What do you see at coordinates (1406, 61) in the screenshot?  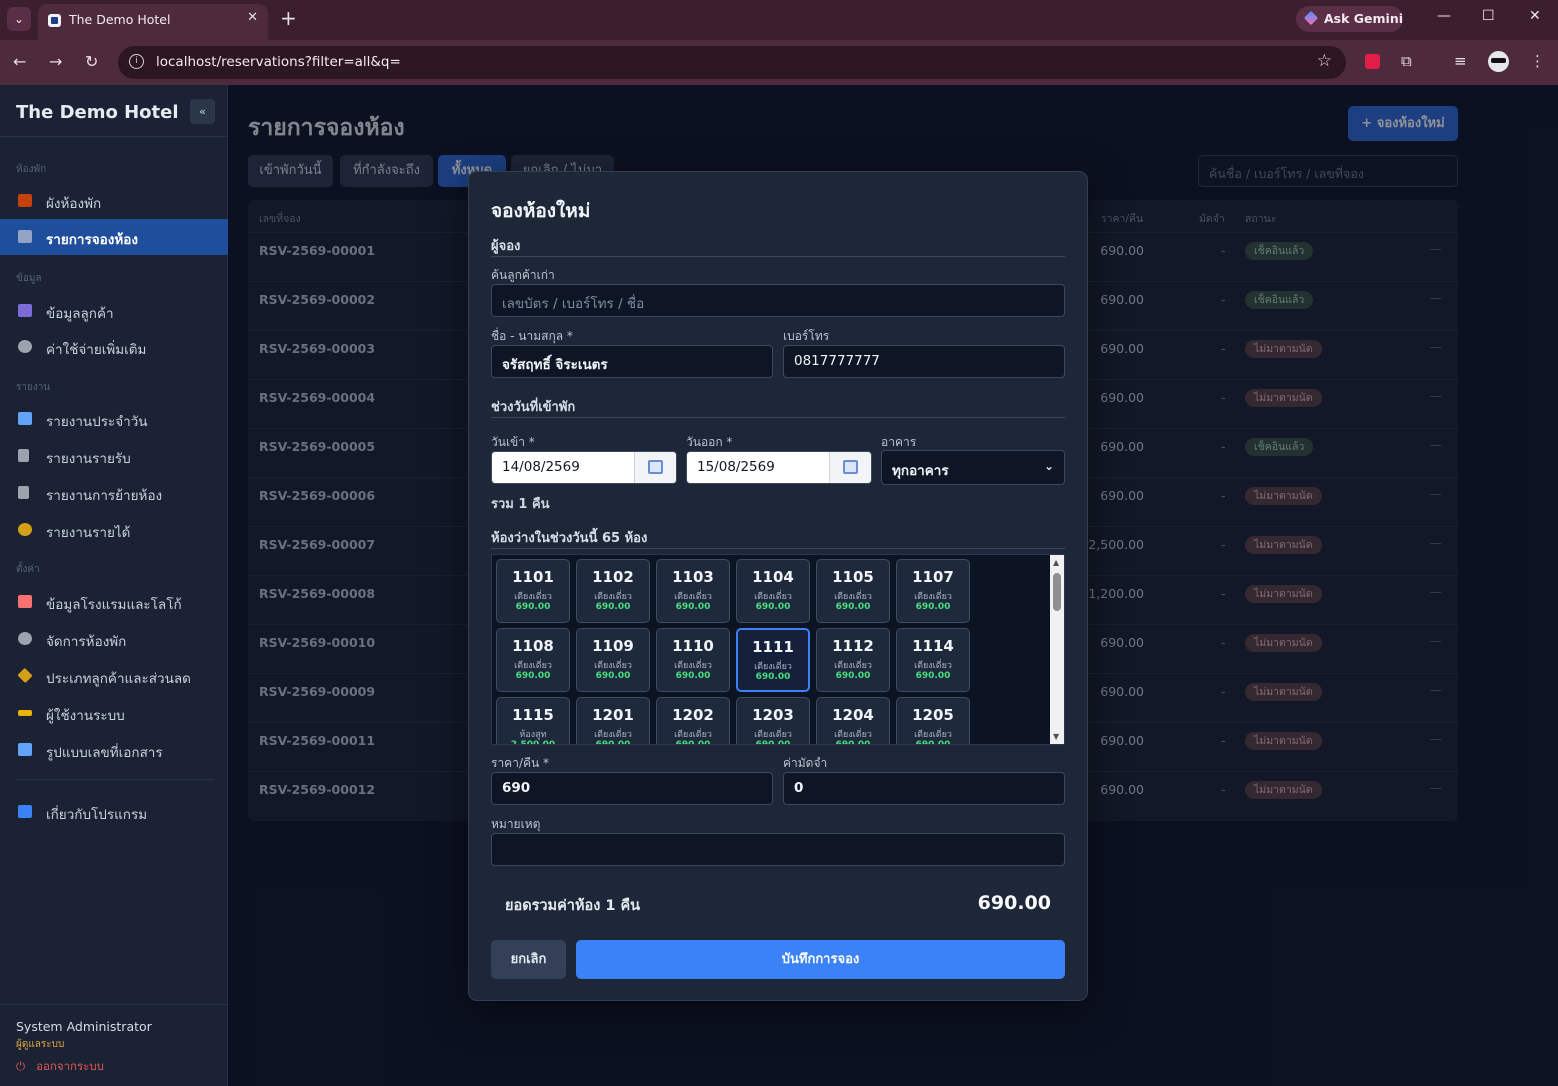 I see `extensions-puzzle-icon: ⧉` at bounding box center [1406, 61].